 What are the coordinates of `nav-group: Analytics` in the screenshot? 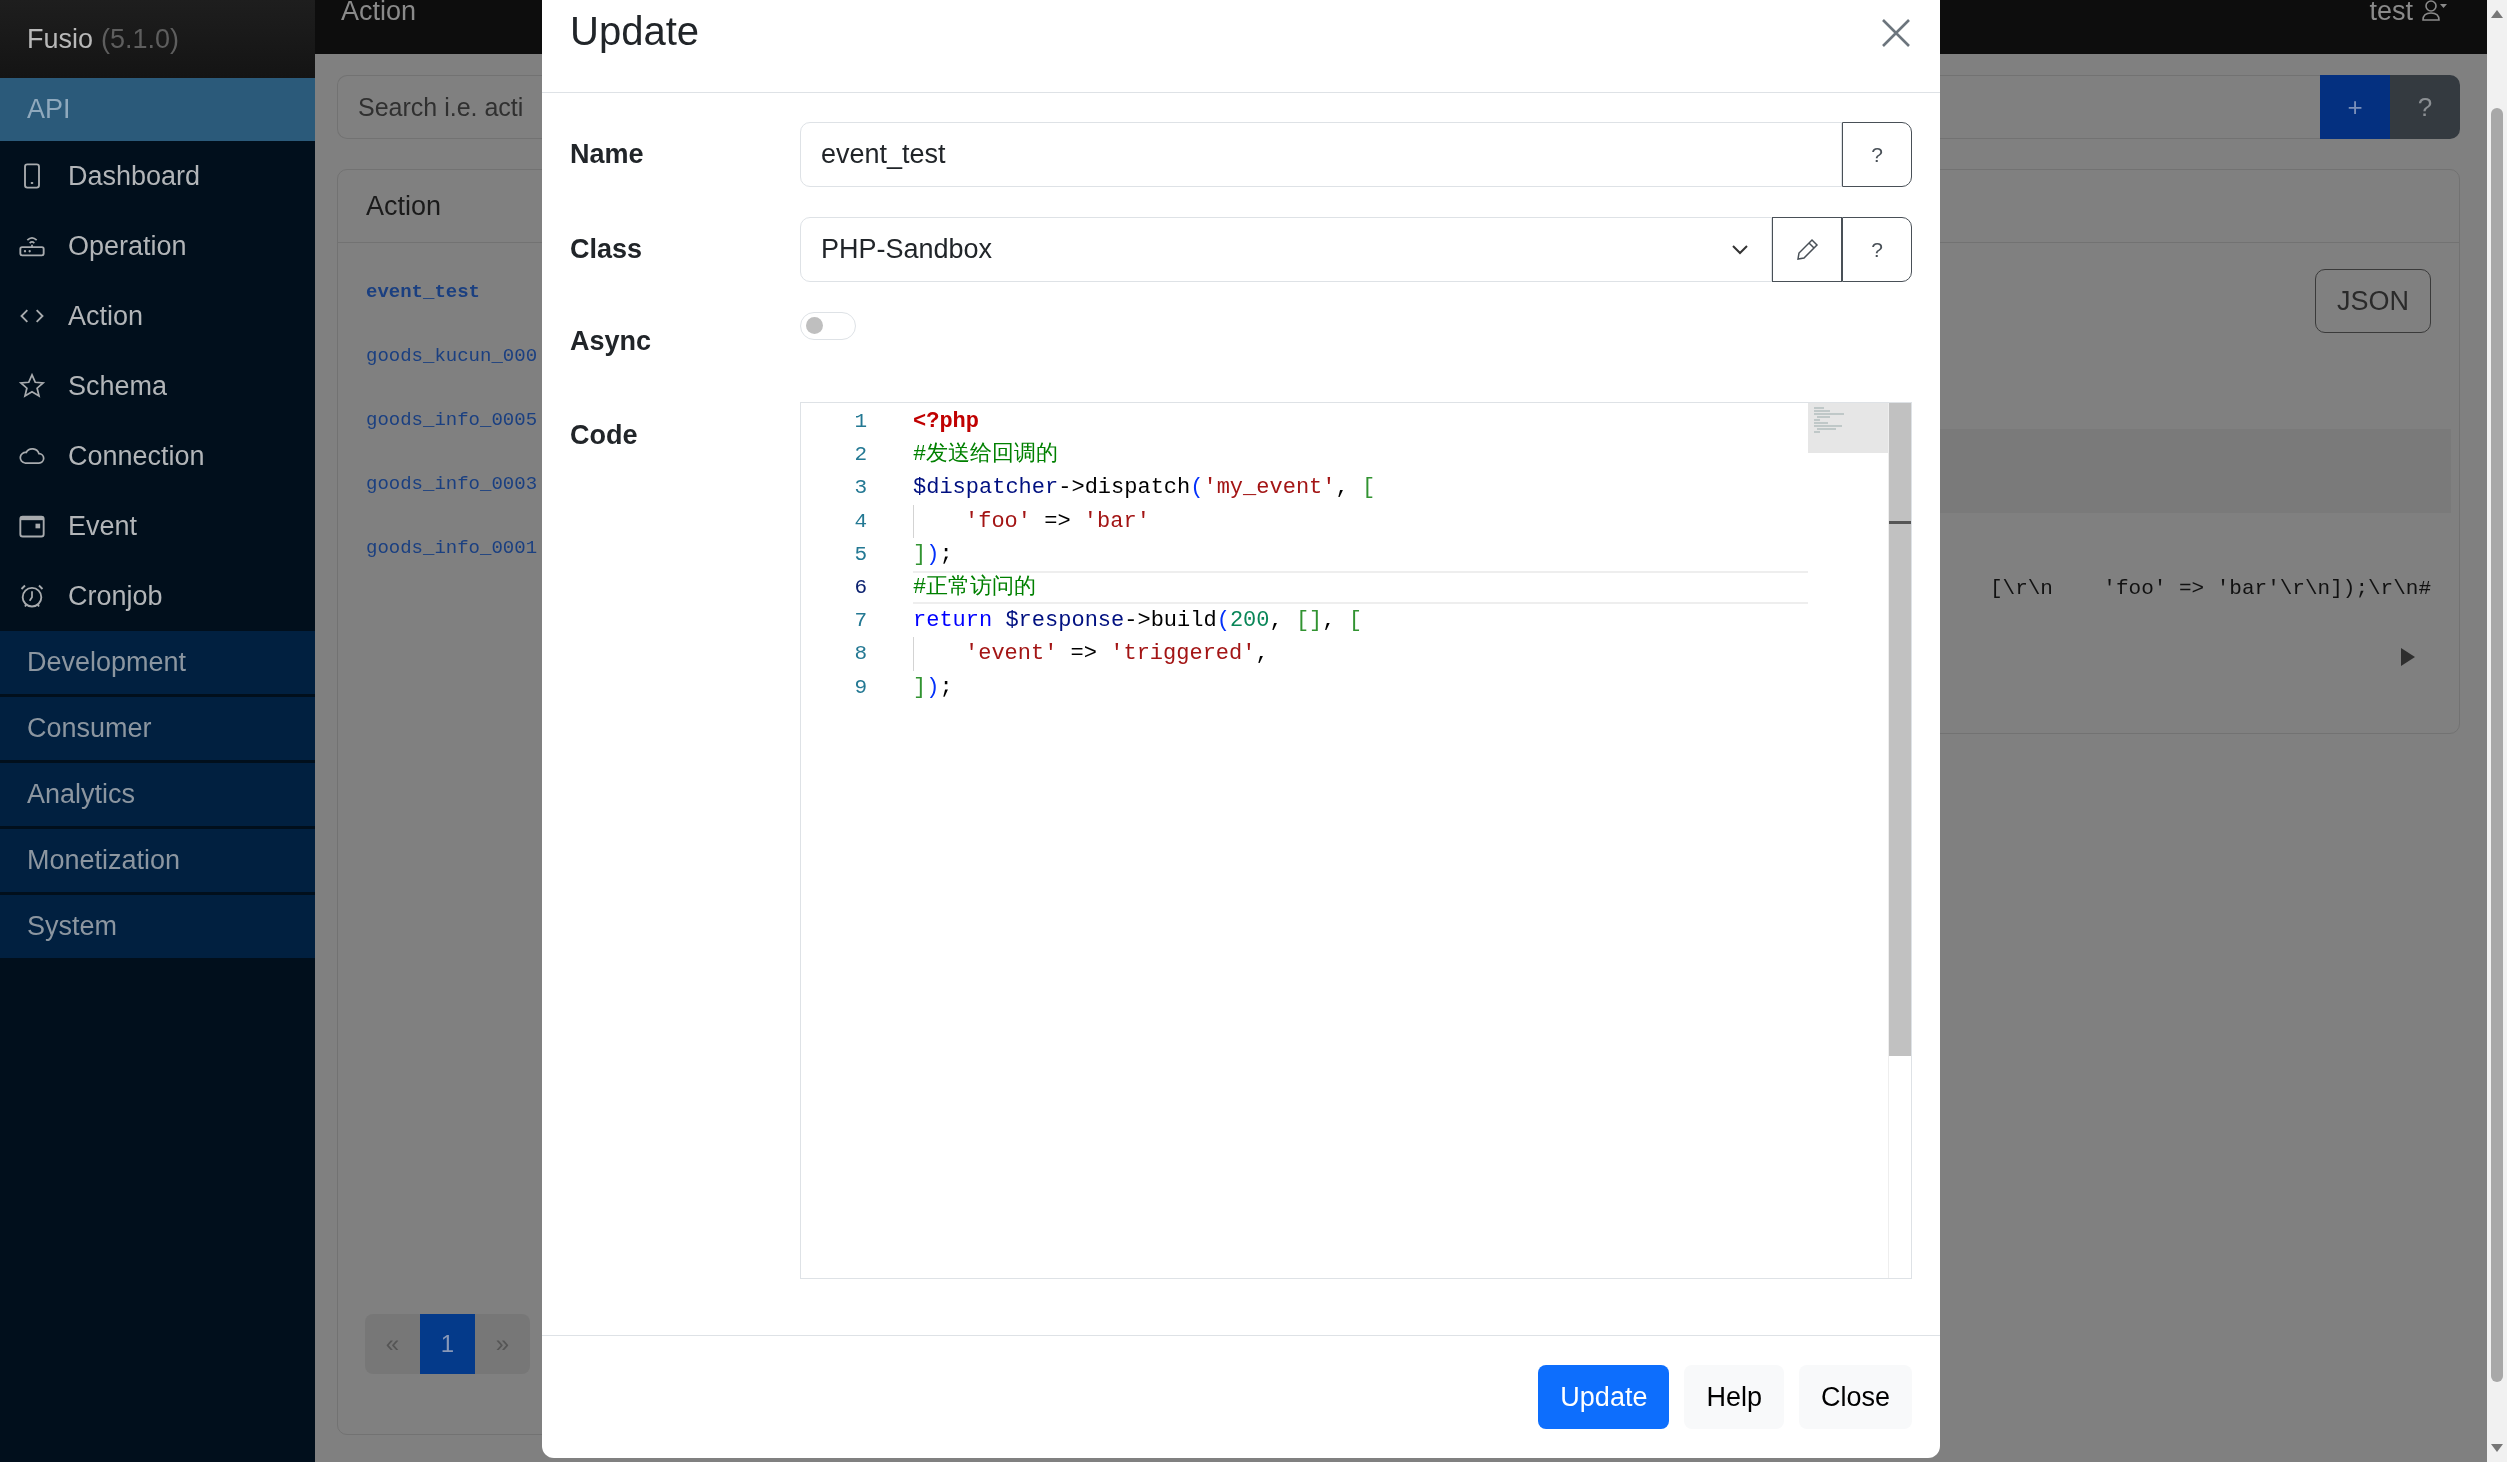 It's located at (157, 796).